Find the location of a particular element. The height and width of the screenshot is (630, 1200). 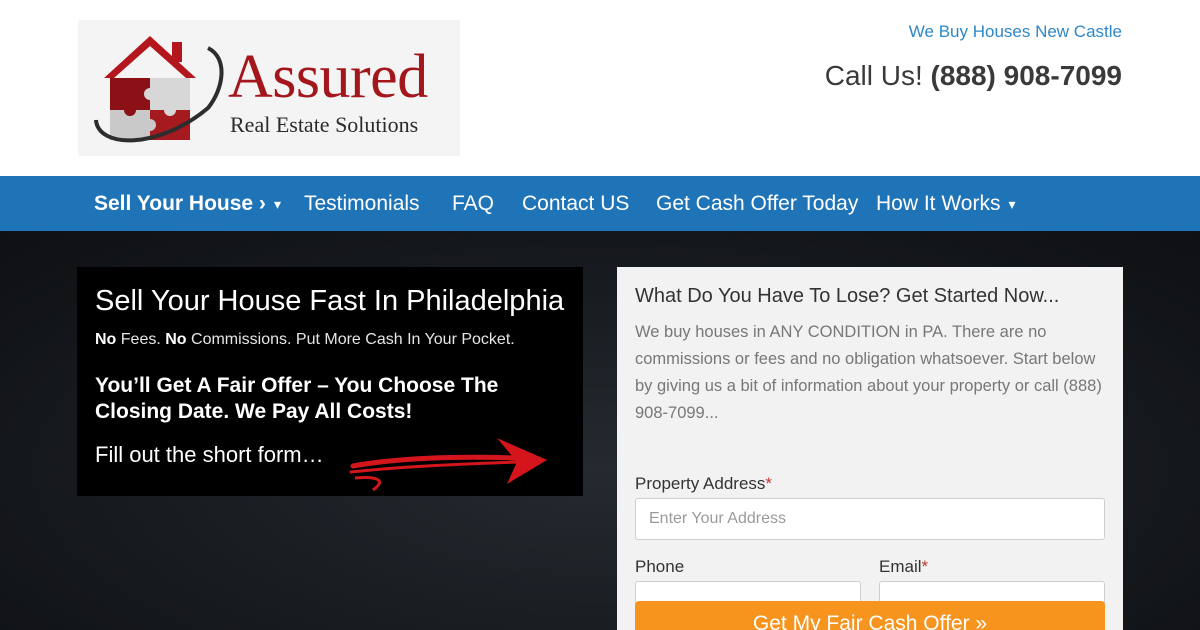

nav-item-contact-us: Contact US is located at coordinates (575, 203).